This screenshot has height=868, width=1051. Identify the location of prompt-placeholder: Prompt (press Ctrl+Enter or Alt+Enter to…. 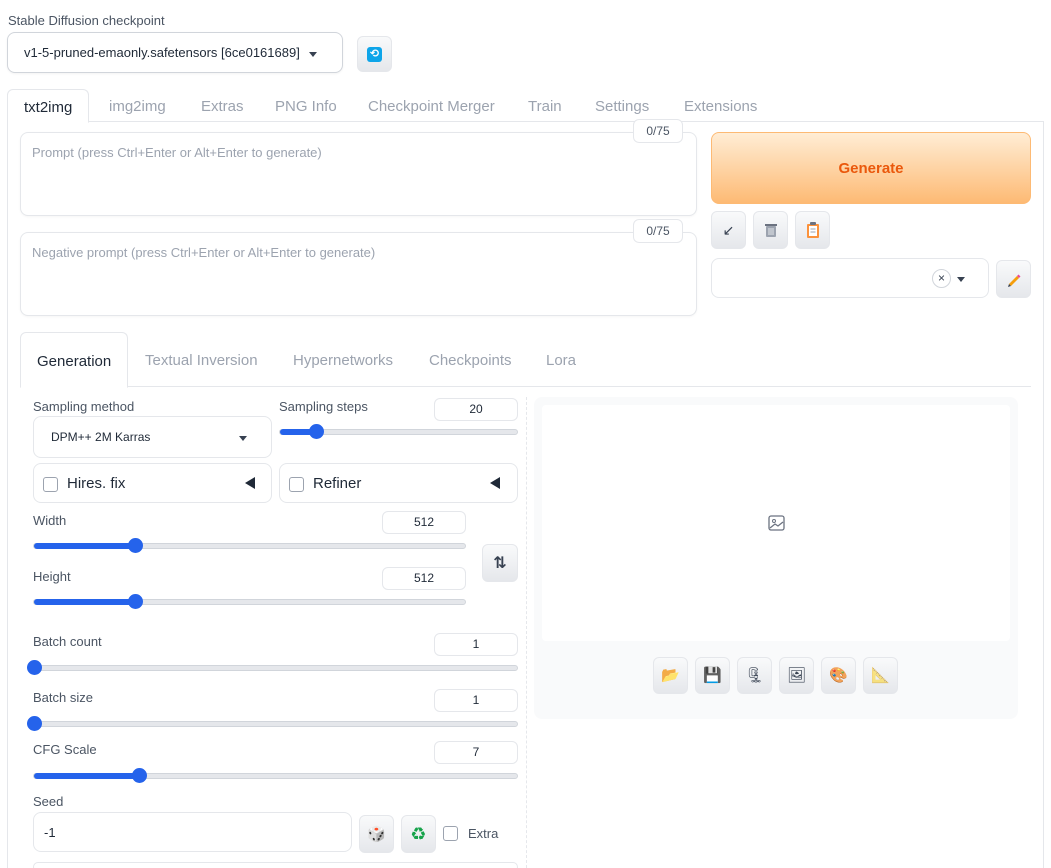
(177, 152).